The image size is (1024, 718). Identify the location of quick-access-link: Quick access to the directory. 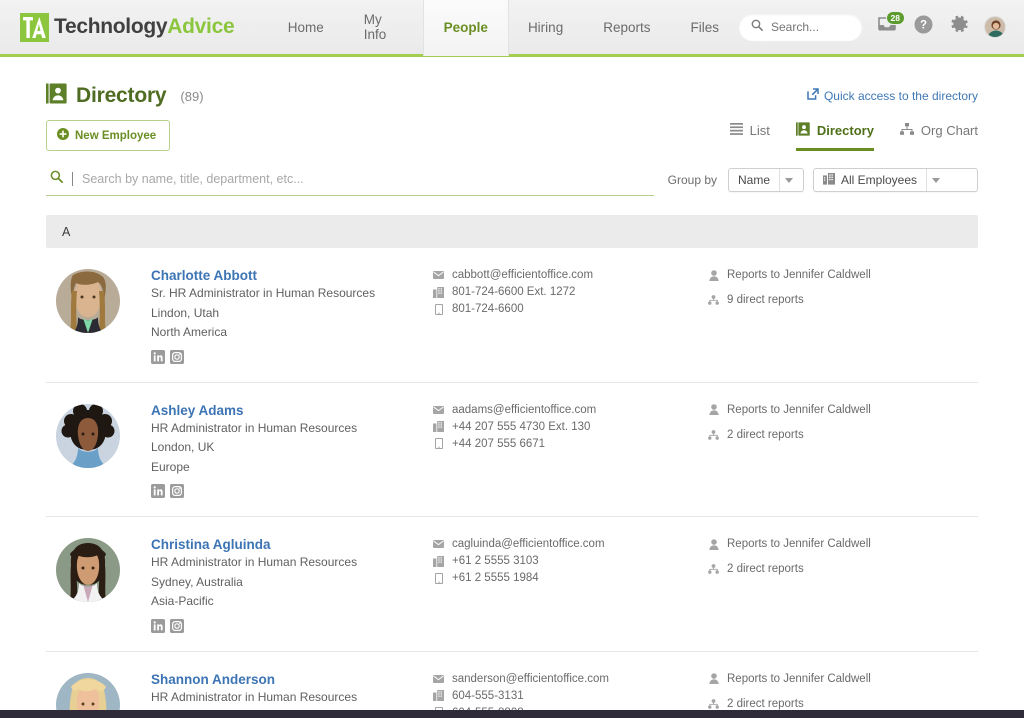
(892, 93).